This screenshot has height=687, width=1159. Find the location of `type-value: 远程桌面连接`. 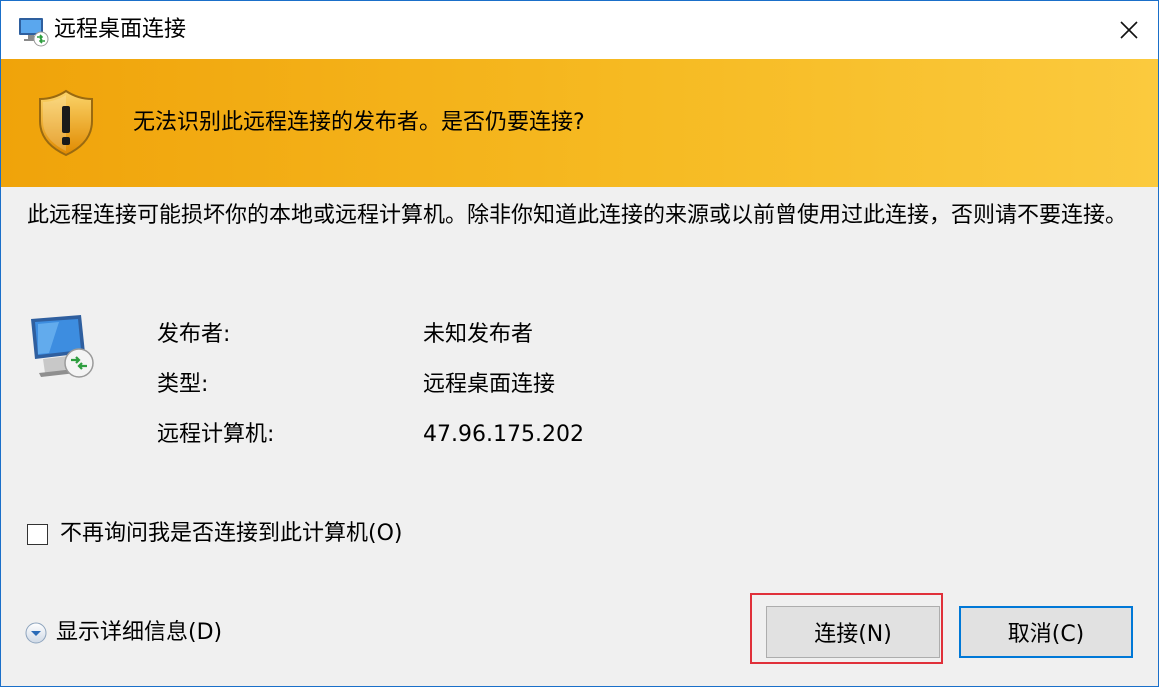

type-value: 远程桌面连接 is located at coordinates (489, 384).